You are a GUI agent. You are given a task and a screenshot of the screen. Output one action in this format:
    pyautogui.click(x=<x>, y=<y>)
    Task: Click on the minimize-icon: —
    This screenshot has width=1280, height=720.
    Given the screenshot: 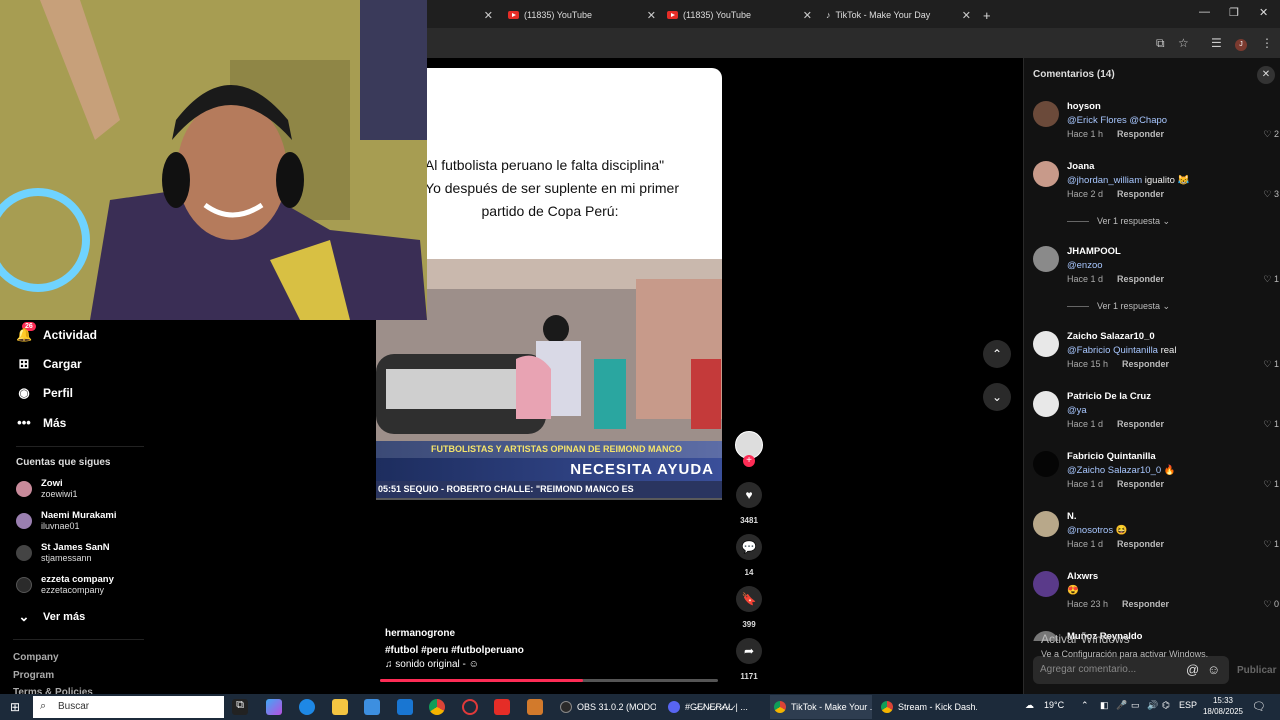 What is the action you would take?
    pyautogui.click(x=1204, y=12)
    